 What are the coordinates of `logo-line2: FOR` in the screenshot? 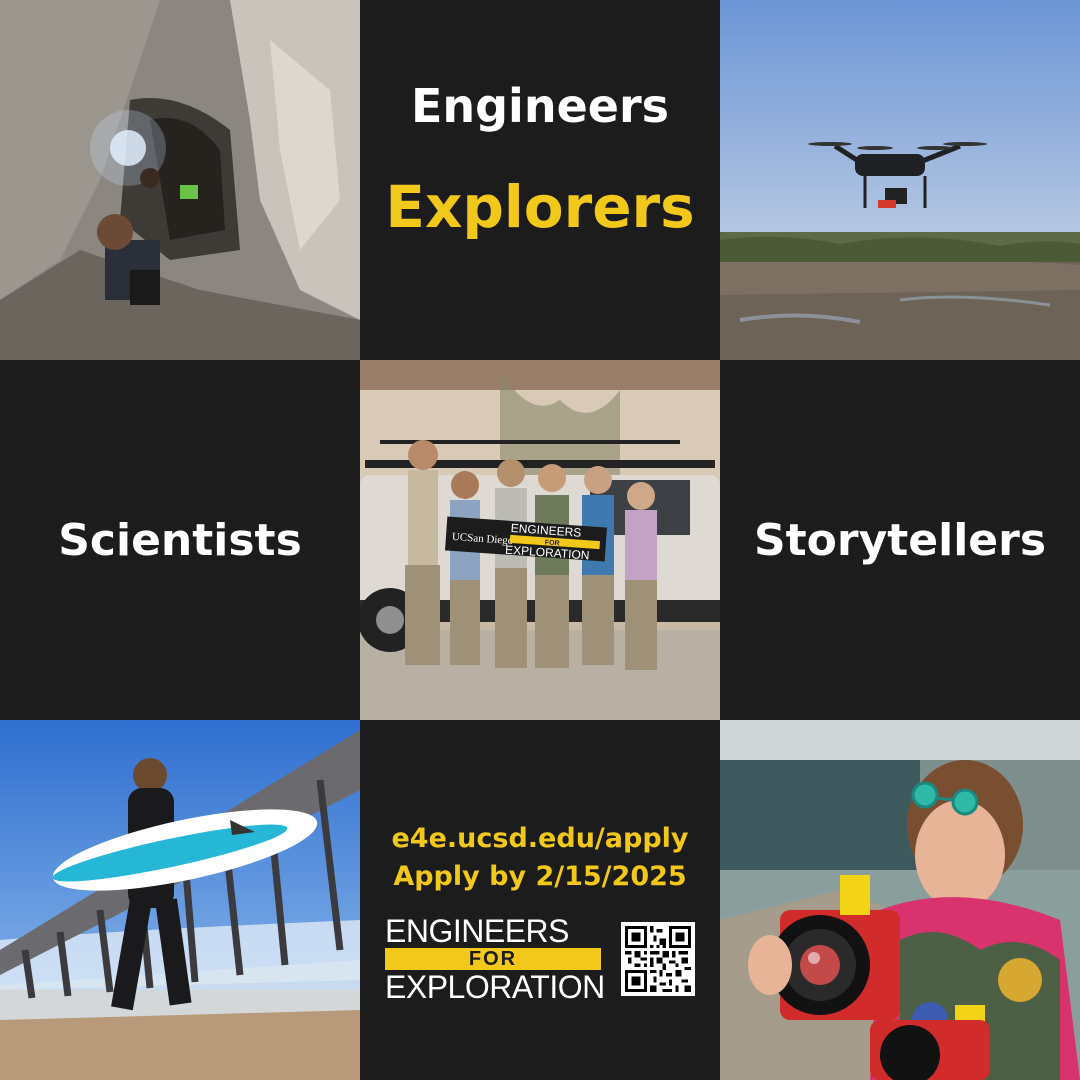 It's located at (493, 959).